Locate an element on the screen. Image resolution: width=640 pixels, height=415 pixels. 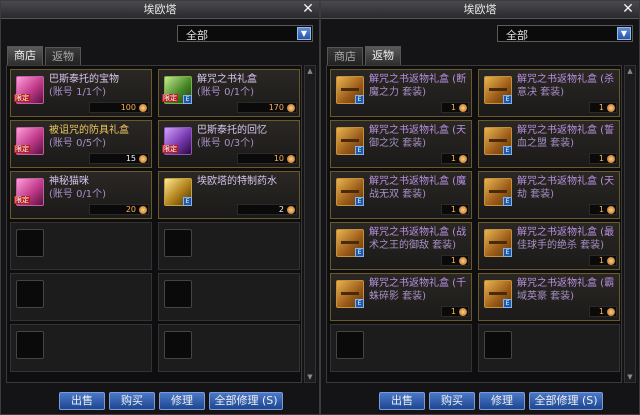
item-price: 20 is located at coordinates (119, 209).